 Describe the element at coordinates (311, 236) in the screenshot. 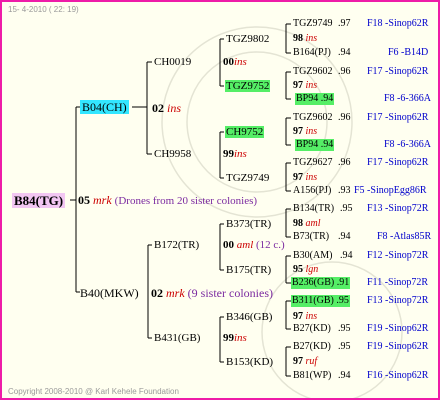

I see `g4-name-10: B73(TR)` at that location.